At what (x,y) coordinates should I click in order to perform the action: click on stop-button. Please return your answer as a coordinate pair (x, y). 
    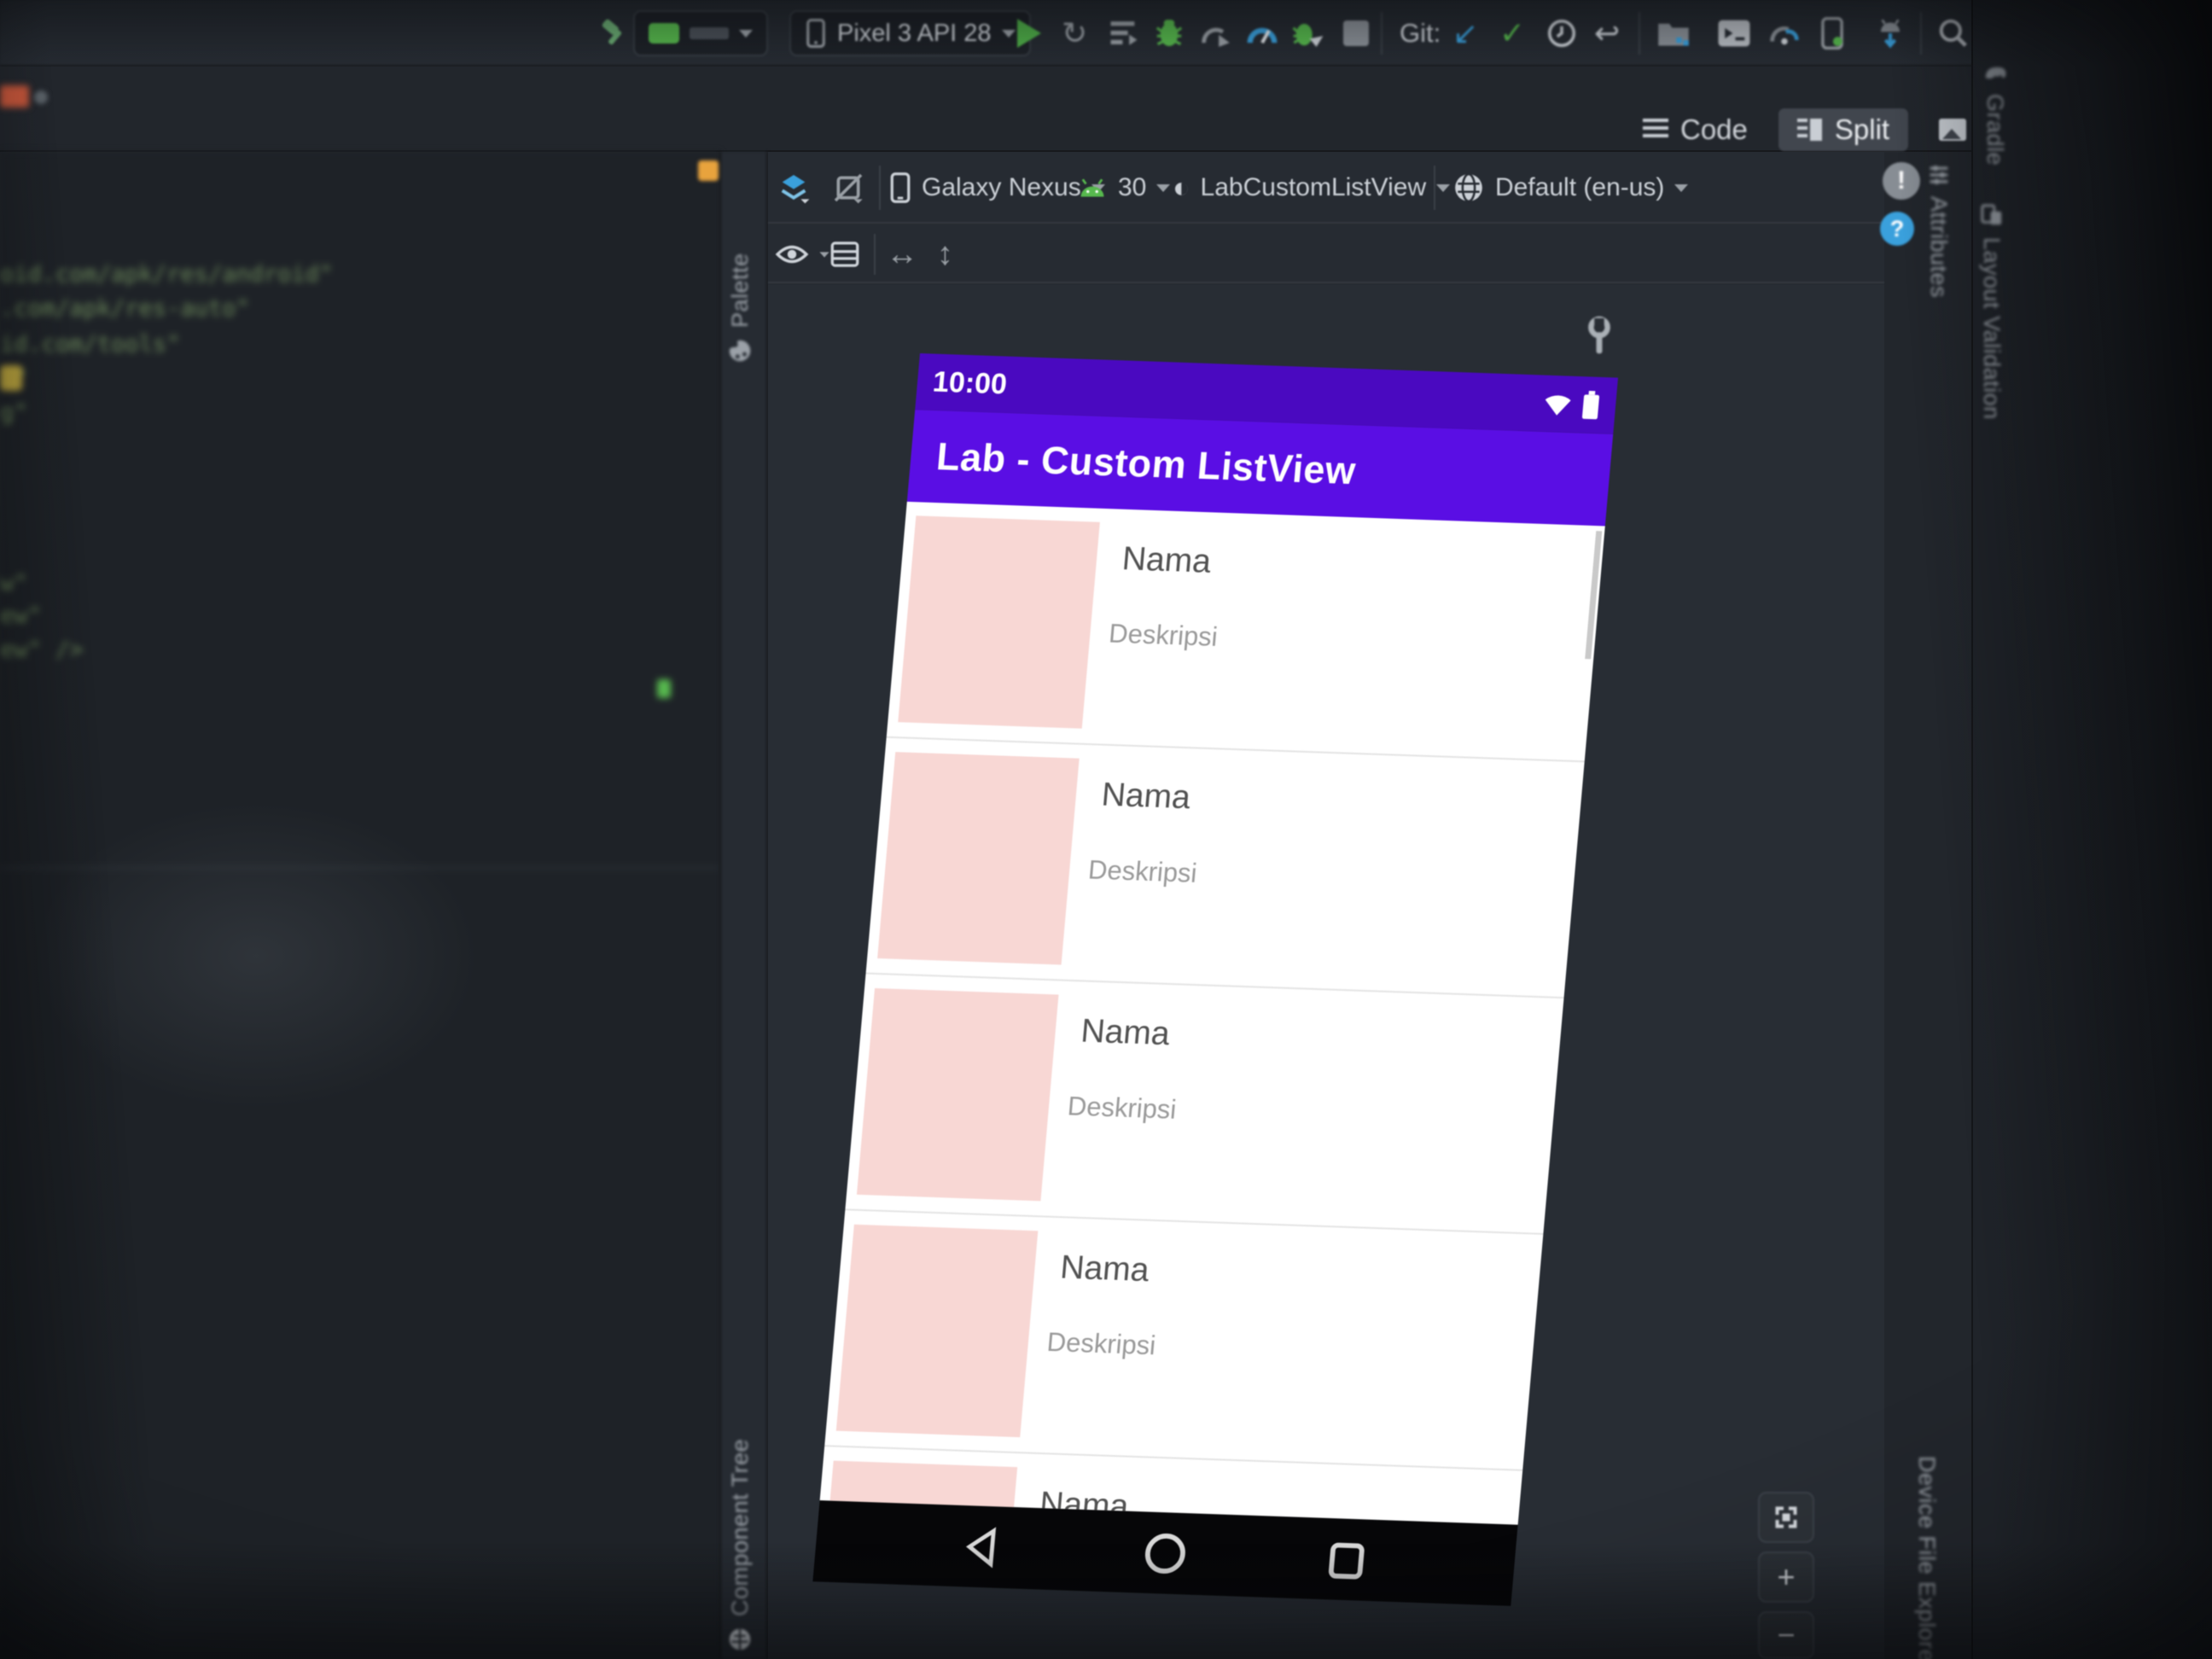
    Looking at the image, I should click on (1356, 33).